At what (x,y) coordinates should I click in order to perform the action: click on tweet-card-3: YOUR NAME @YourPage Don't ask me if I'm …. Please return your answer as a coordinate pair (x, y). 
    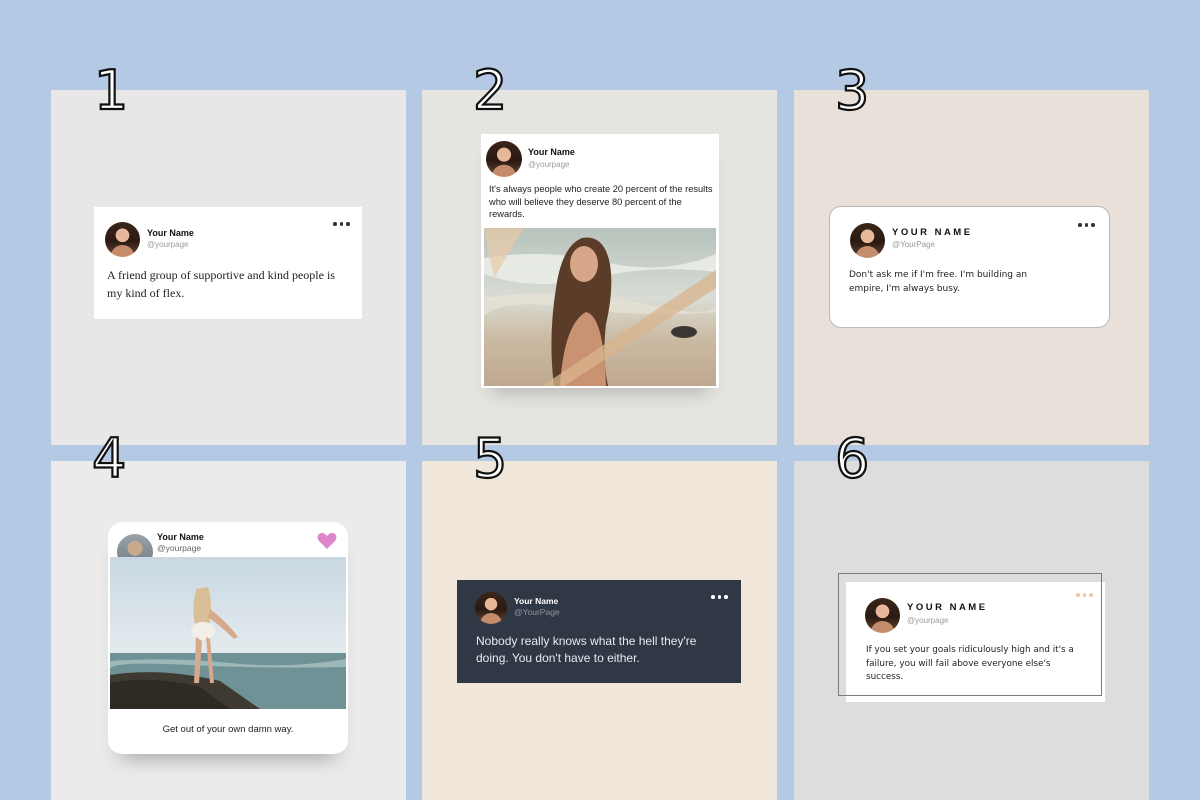
    Looking at the image, I should click on (969, 267).